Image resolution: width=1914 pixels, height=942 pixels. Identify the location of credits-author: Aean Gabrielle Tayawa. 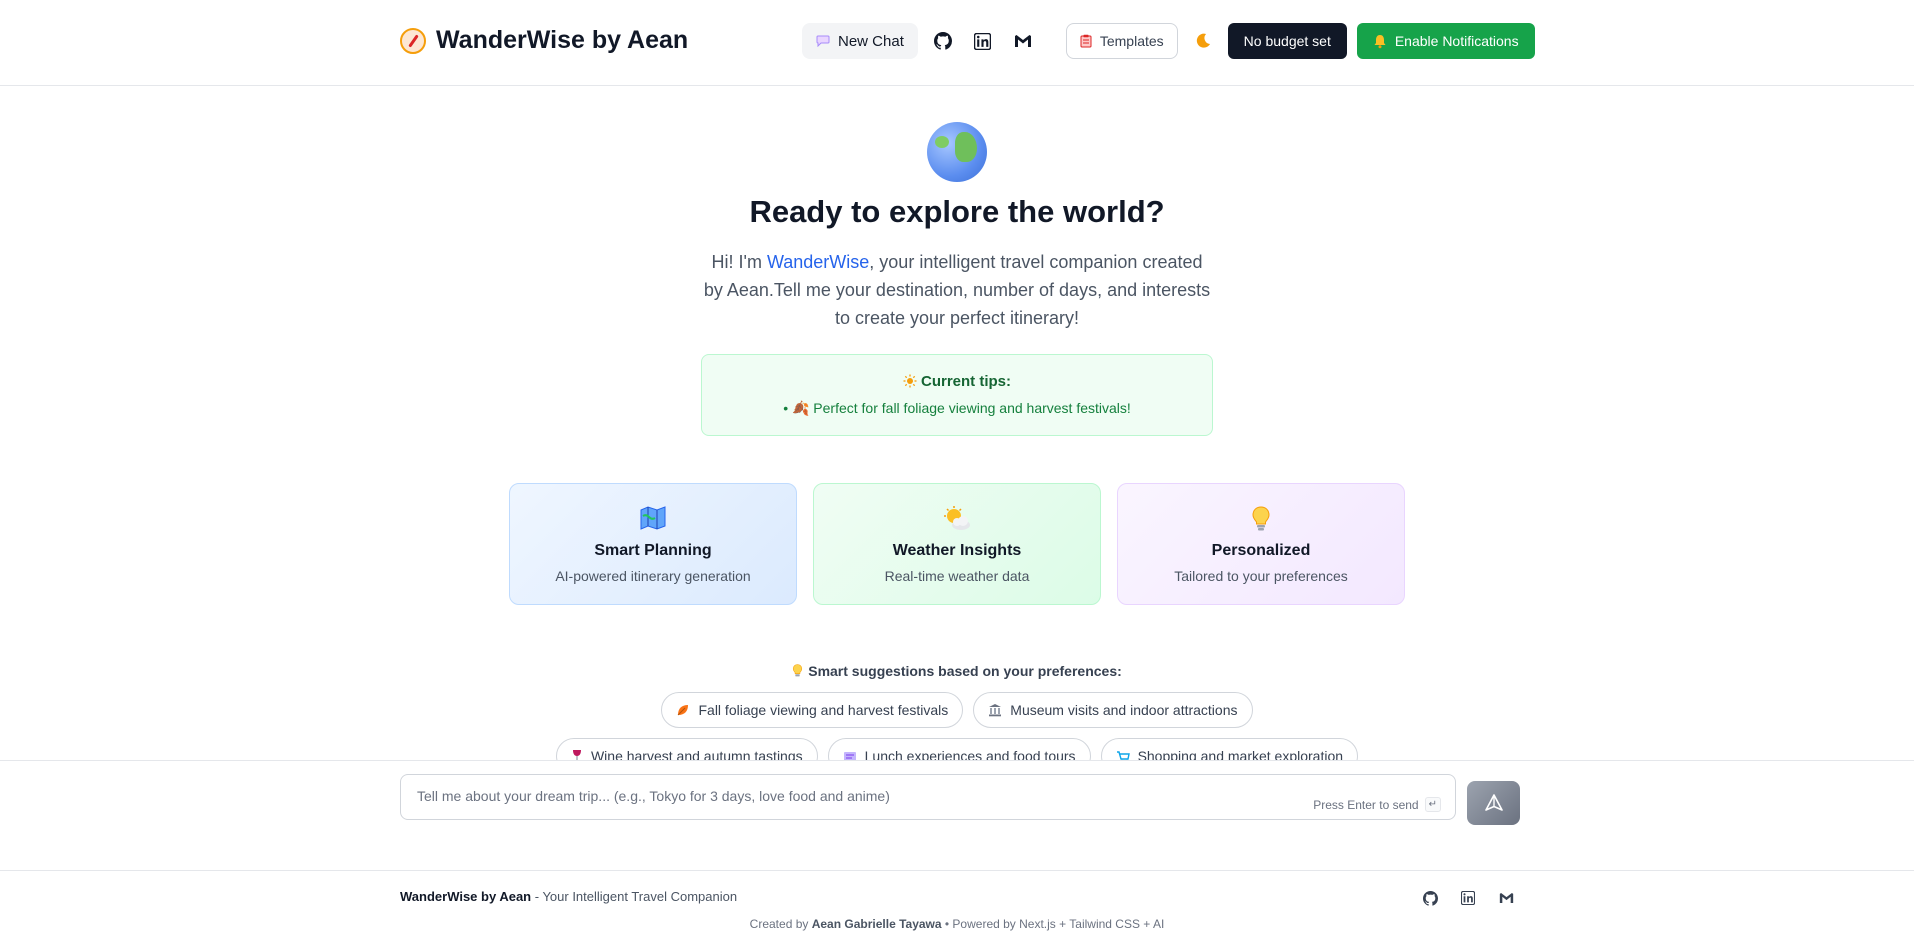
(876, 924).